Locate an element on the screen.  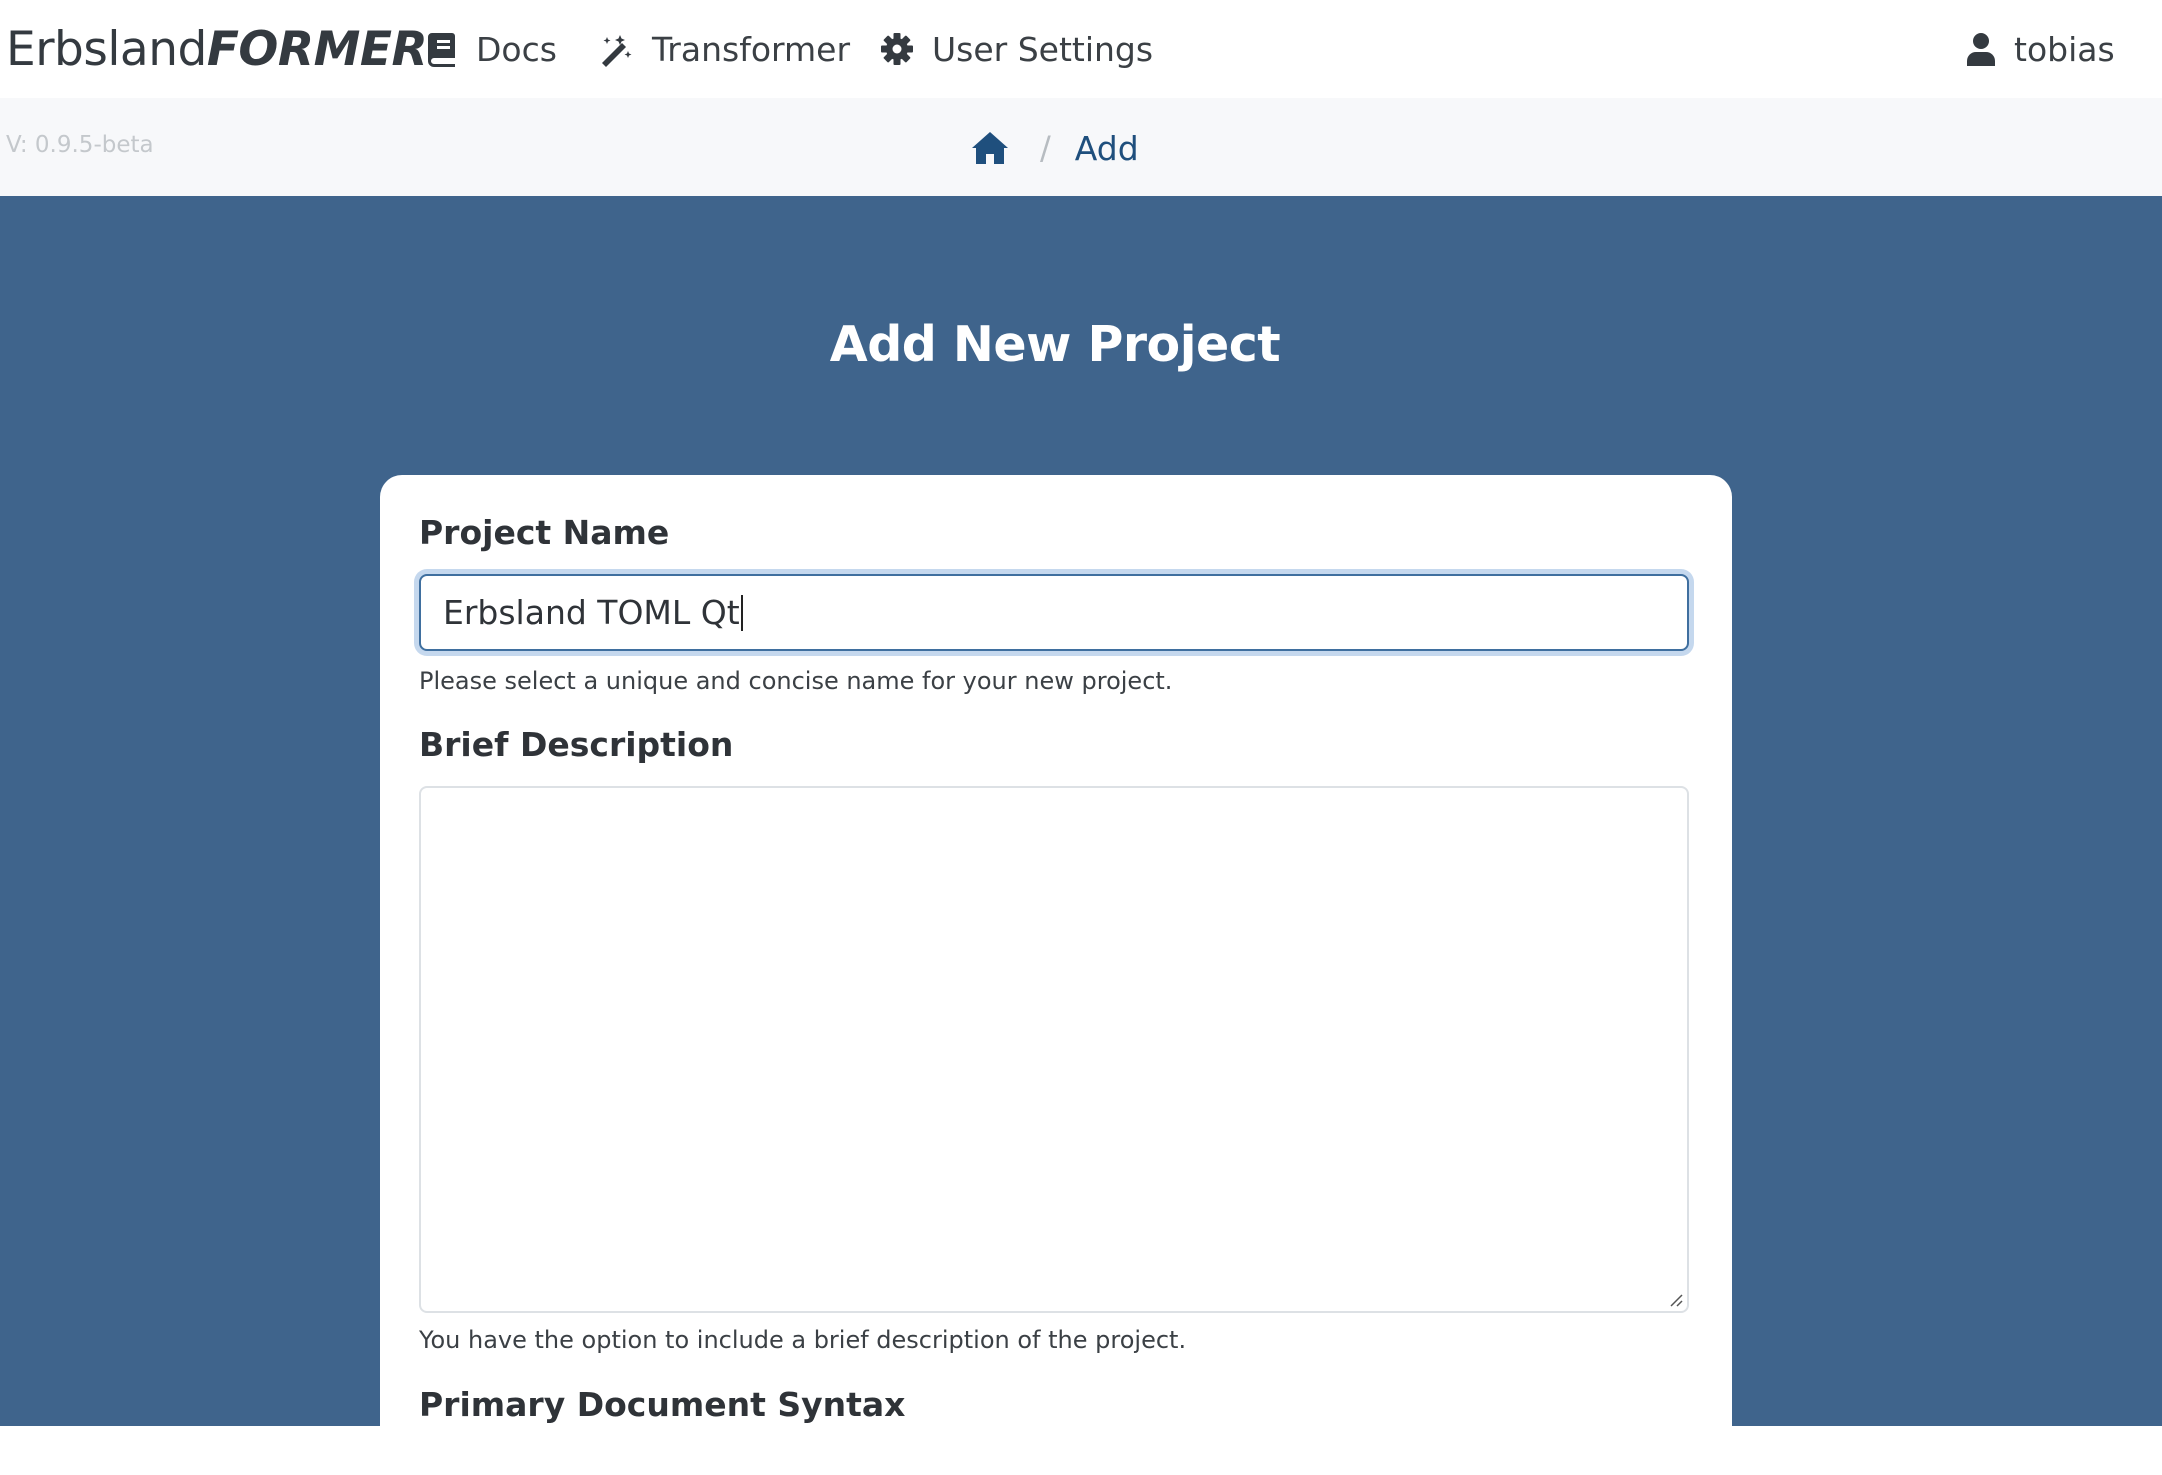
nav-docs-label: Docs is located at coordinates (516, 49).